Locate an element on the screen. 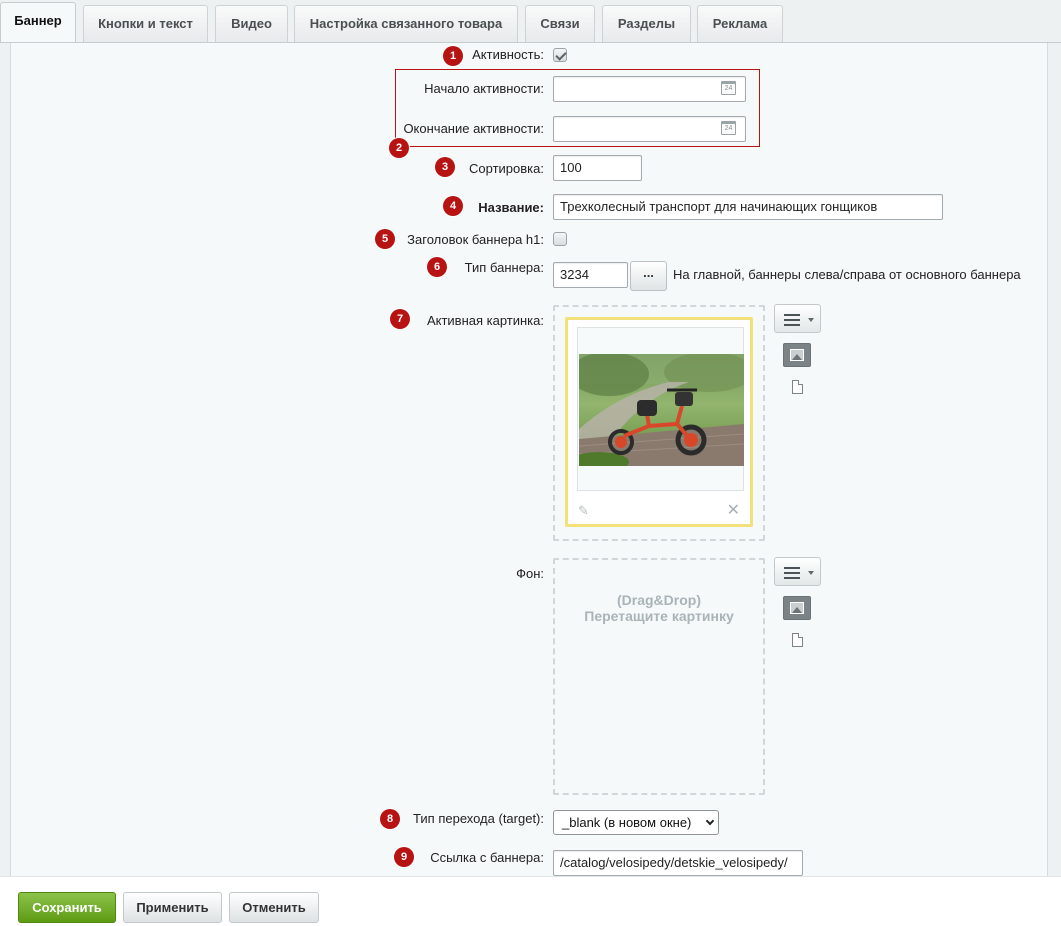 This screenshot has width=1061, height=926. pencil-icon: ✎ is located at coordinates (583, 511).